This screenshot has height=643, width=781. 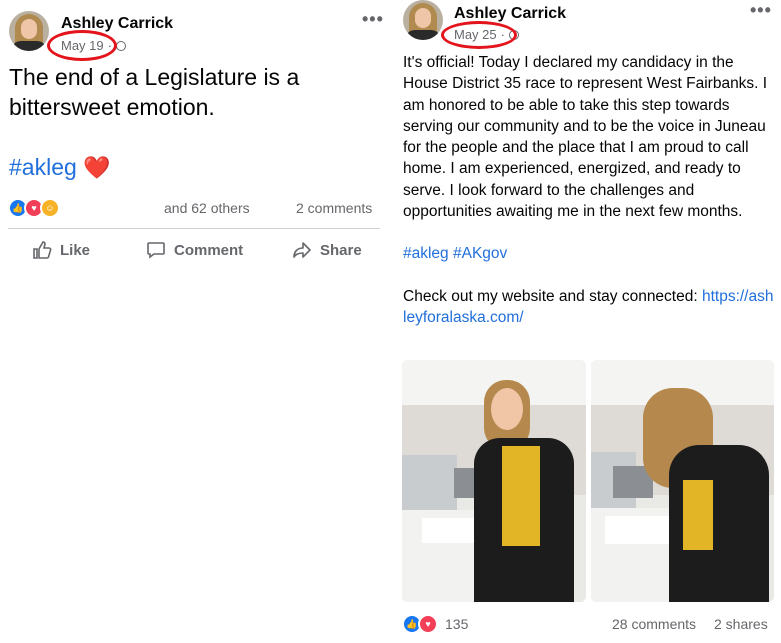 I want to click on reaction-summary: and 62 others, so click(x=207, y=208).